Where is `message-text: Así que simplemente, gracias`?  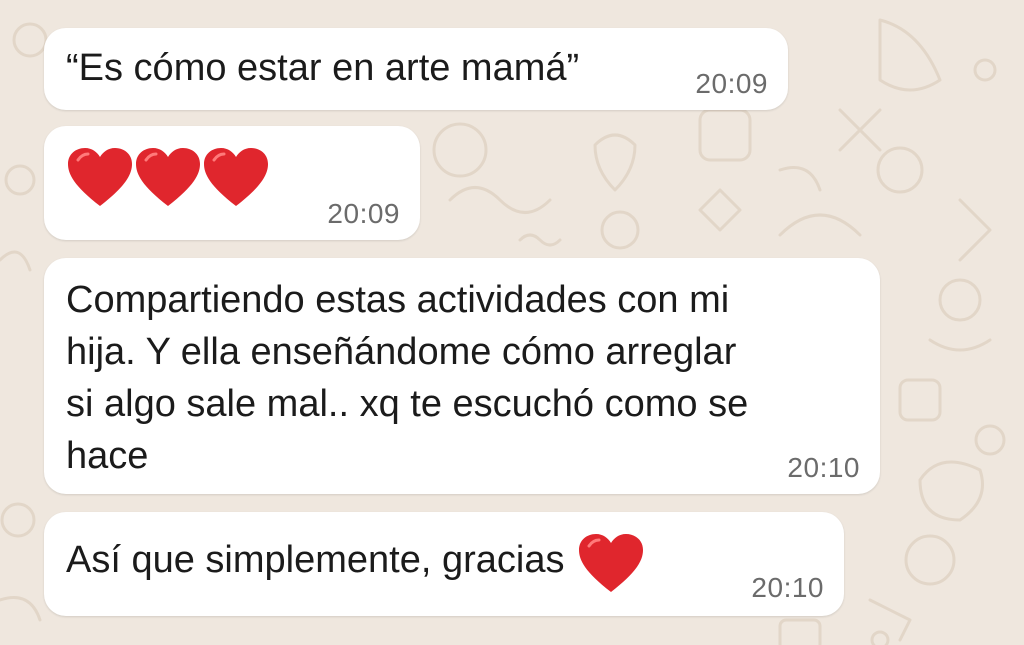
message-text: Así que simplemente, gracias is located at coordinates (315, 560).